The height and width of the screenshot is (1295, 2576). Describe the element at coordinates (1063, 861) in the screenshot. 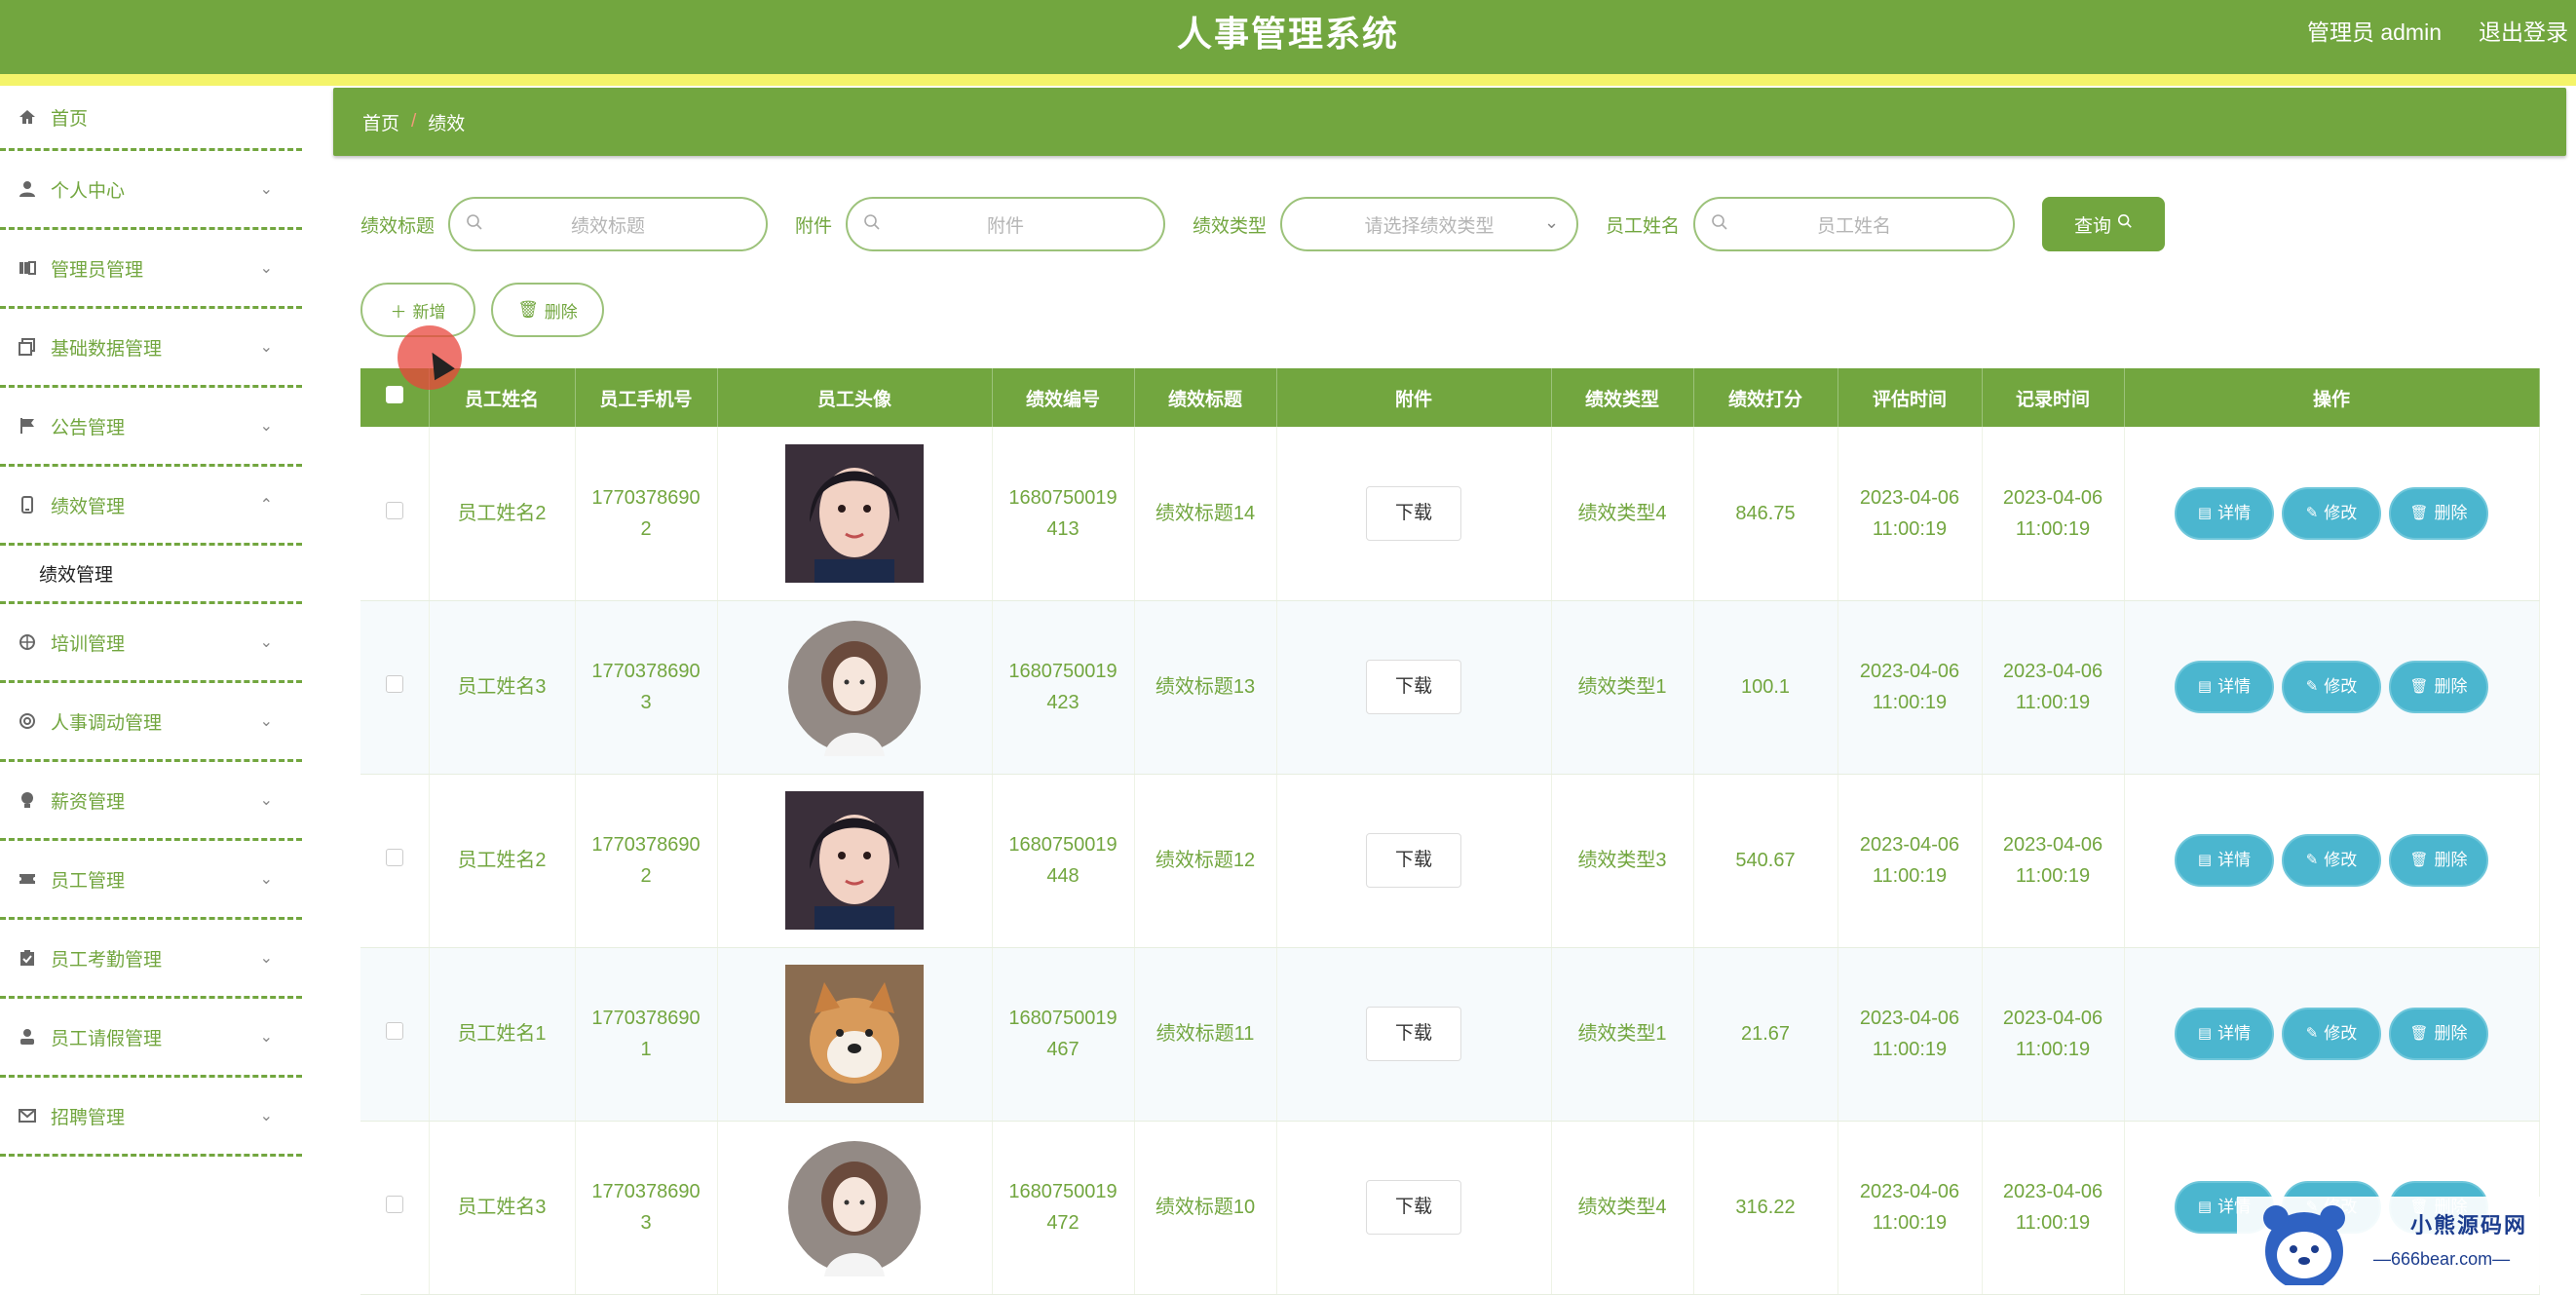

I see `performance-no: 1680750019 448` at that location.